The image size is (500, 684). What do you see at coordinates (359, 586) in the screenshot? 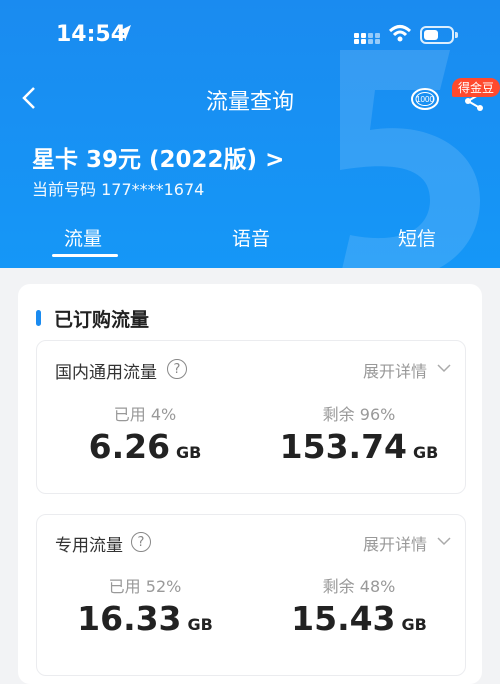
I see `remaining-label: 剩余 48%` at bounding box center [359, 586].